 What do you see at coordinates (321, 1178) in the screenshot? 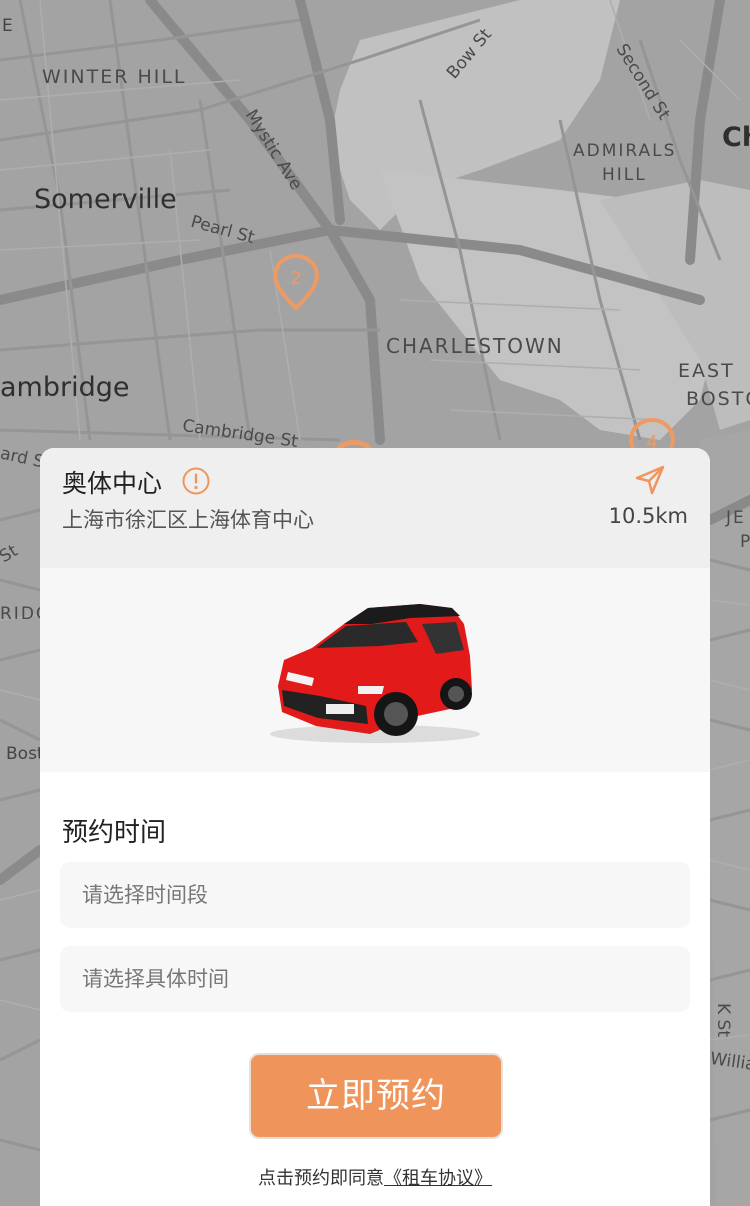
I see `agreement-text: 点击预约即同意` at bounding box center [321, 1178].